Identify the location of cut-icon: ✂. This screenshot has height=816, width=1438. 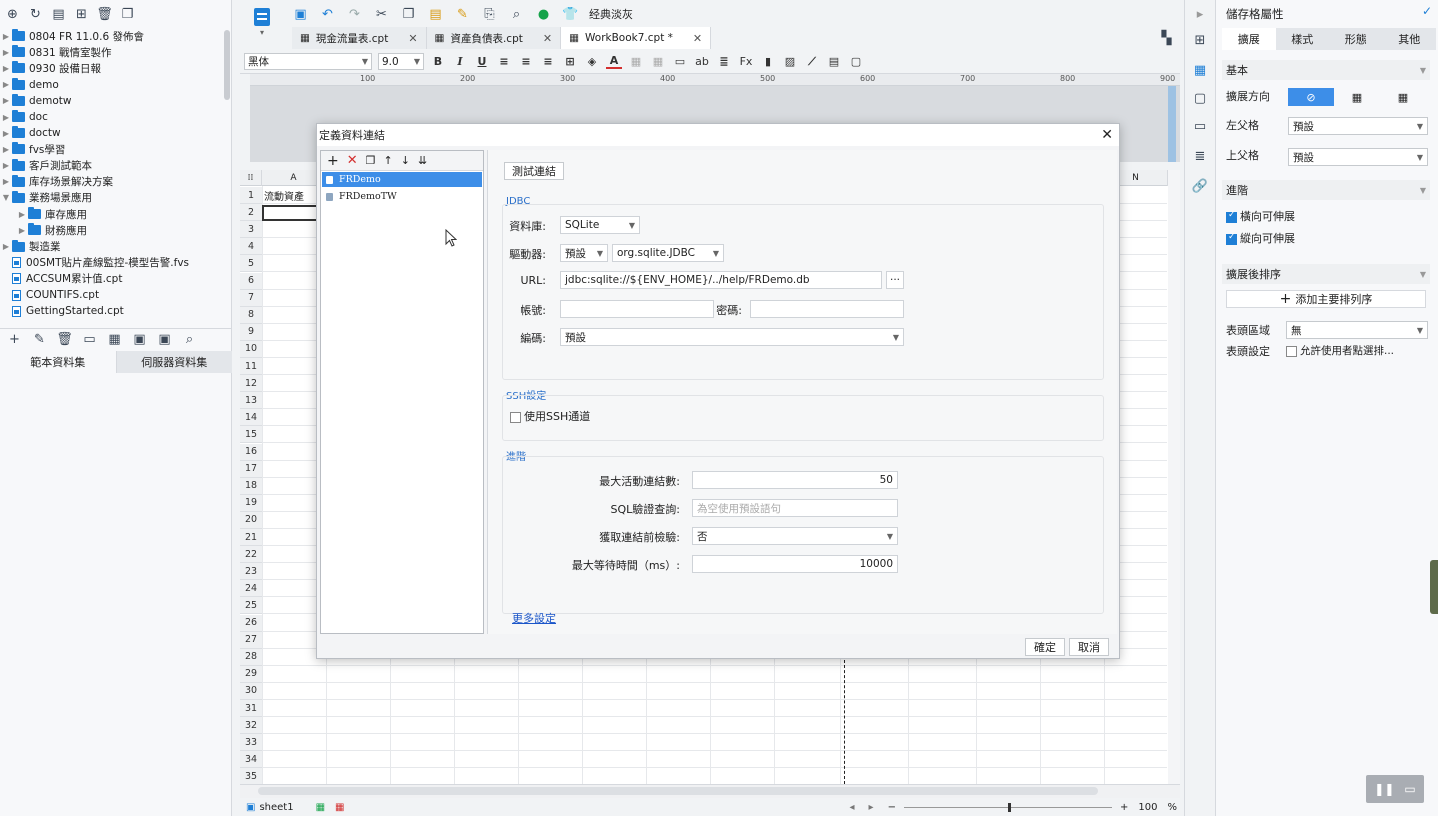
(381, 14).